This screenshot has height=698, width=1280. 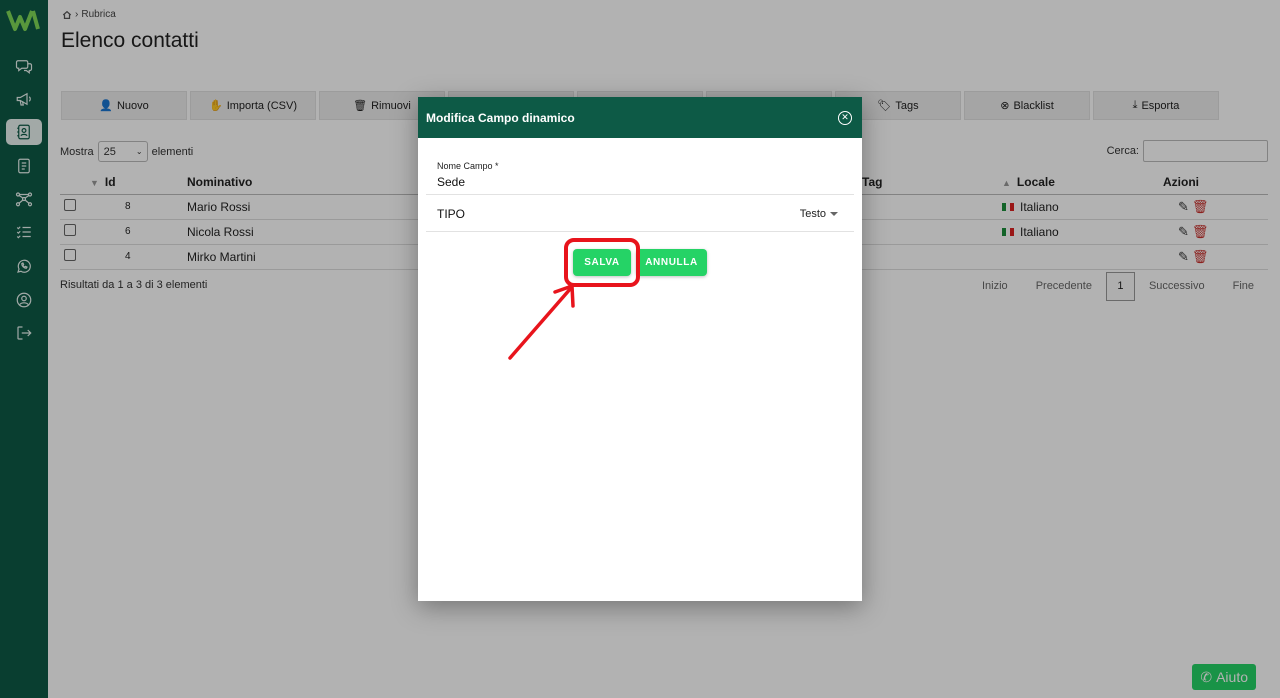 I want to click on field-type-label: TIPO, so click(x=451, y=213).